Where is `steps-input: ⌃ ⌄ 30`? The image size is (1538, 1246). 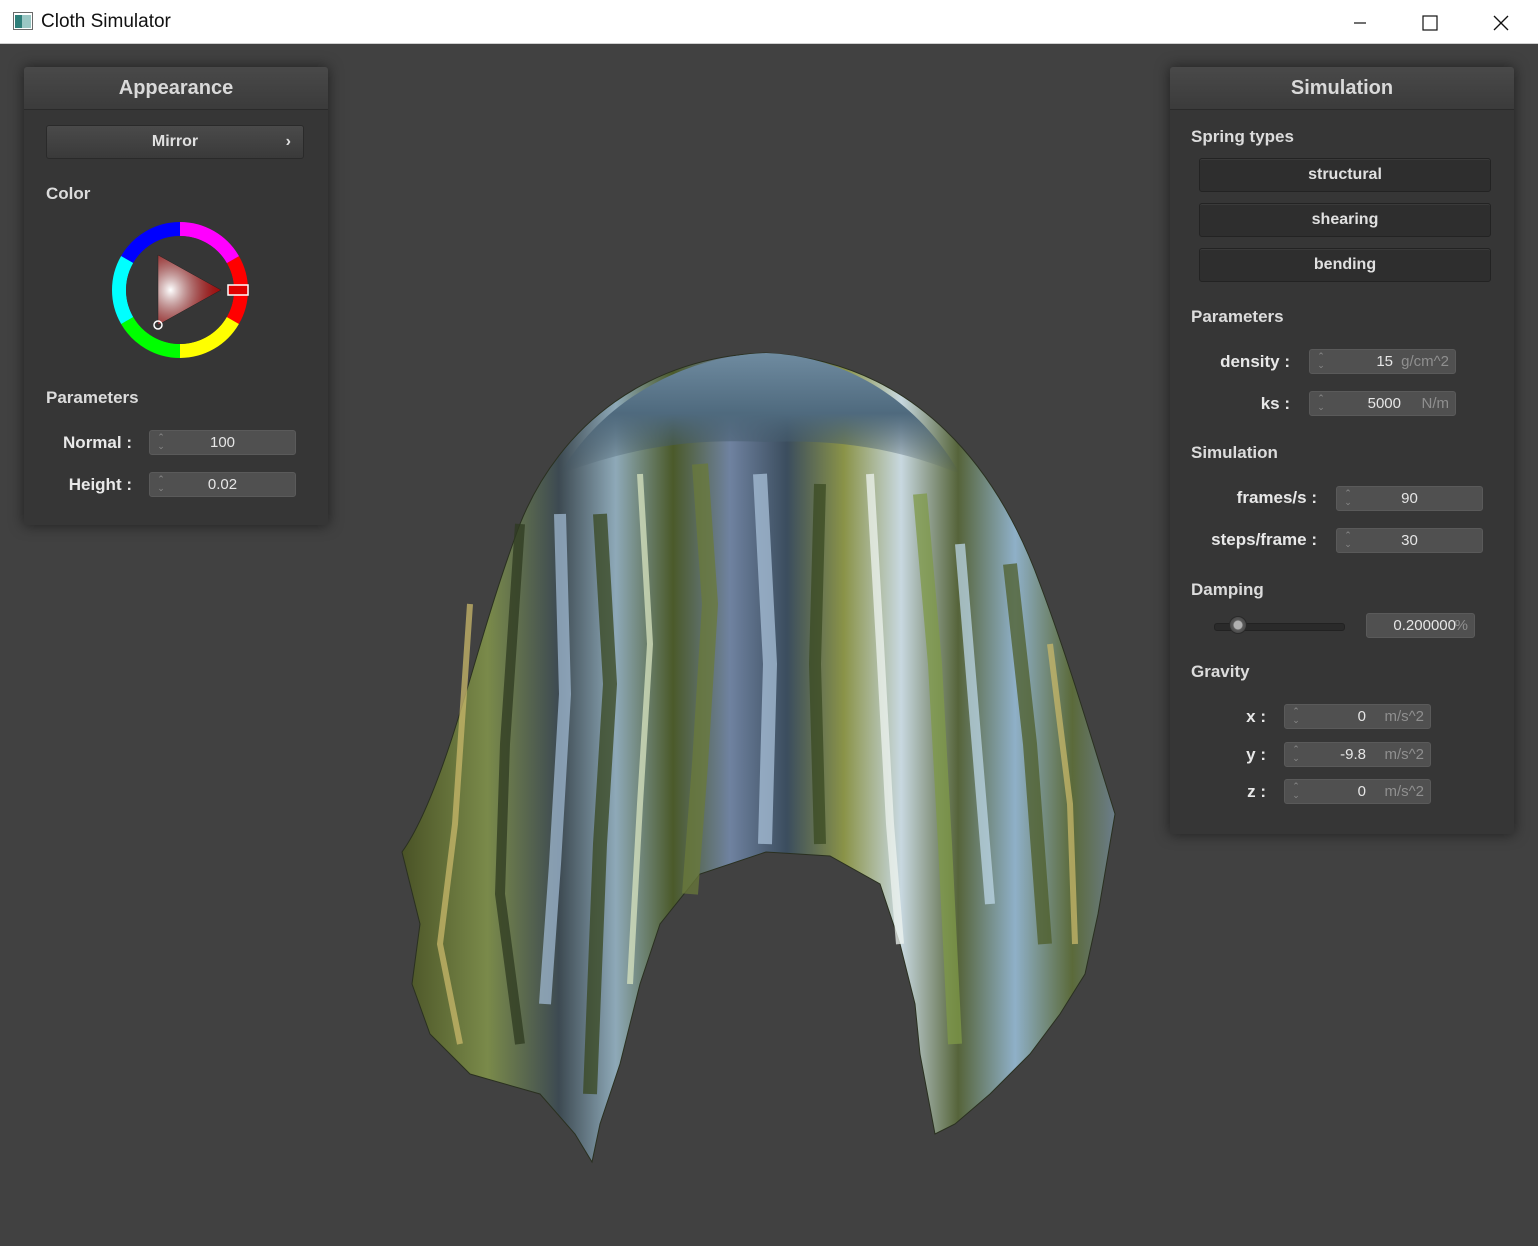
steps-input: ⌃ ⌄ 30 is located at coordinates (1409, 540).